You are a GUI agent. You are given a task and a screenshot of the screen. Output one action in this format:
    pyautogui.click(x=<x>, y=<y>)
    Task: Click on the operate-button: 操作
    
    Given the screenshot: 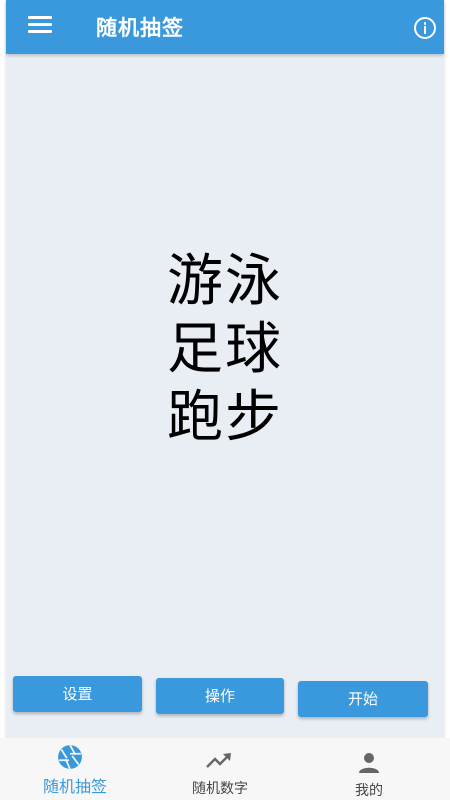 What is the action you would take?
    pyautogui.click(x=220, y=696)
    